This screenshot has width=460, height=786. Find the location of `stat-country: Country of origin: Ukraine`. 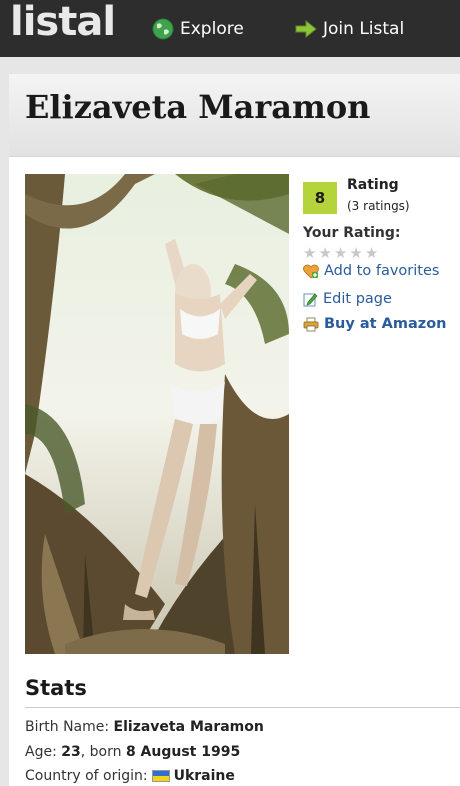

stat-country: Country of origin: Ukraine is located at coordinates (130, 776).